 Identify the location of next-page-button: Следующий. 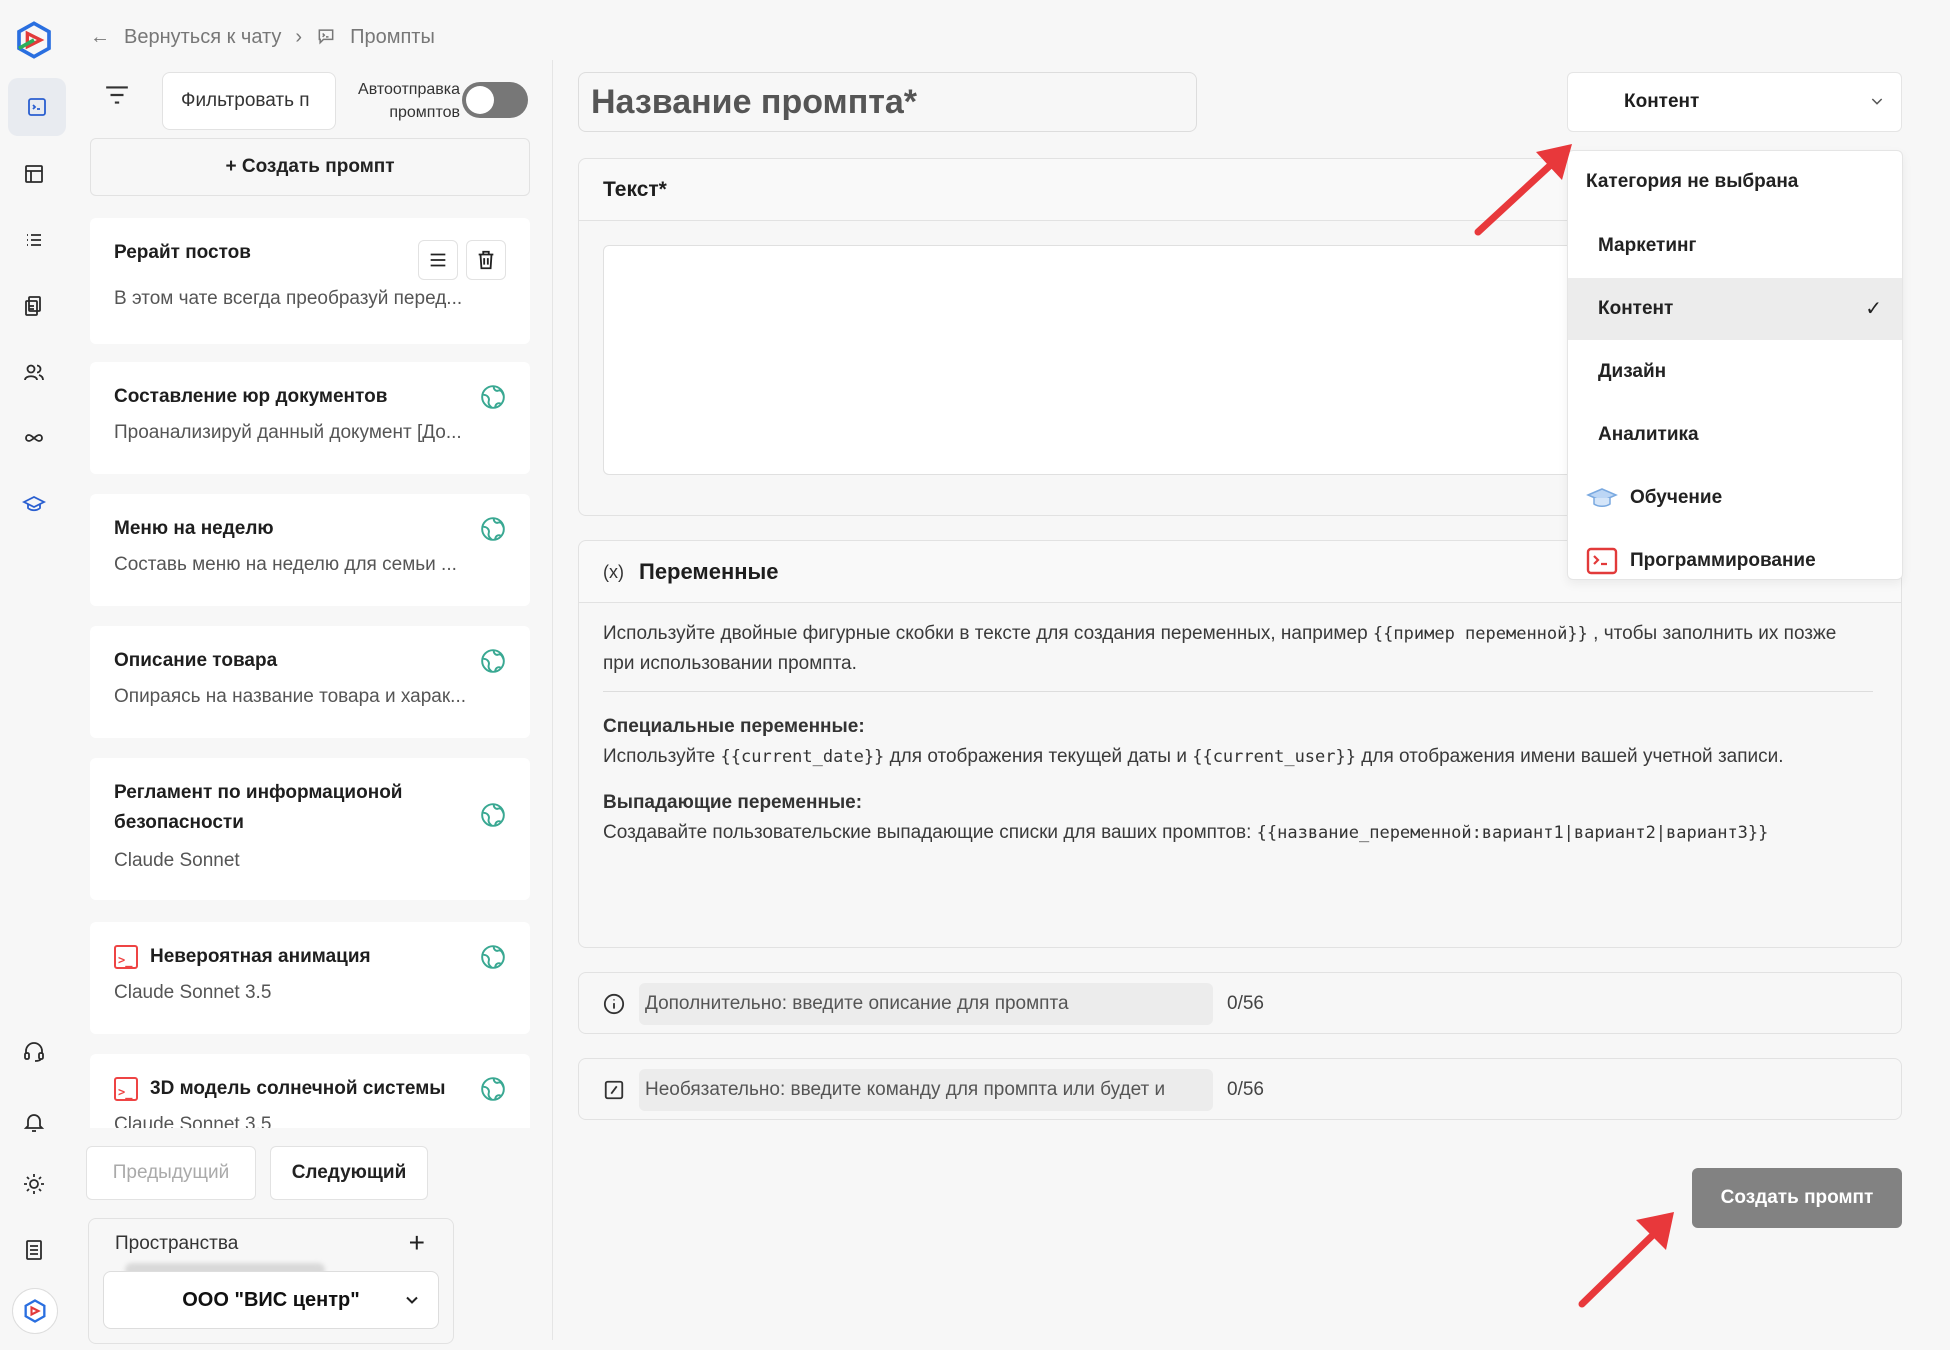
(349, 1173).